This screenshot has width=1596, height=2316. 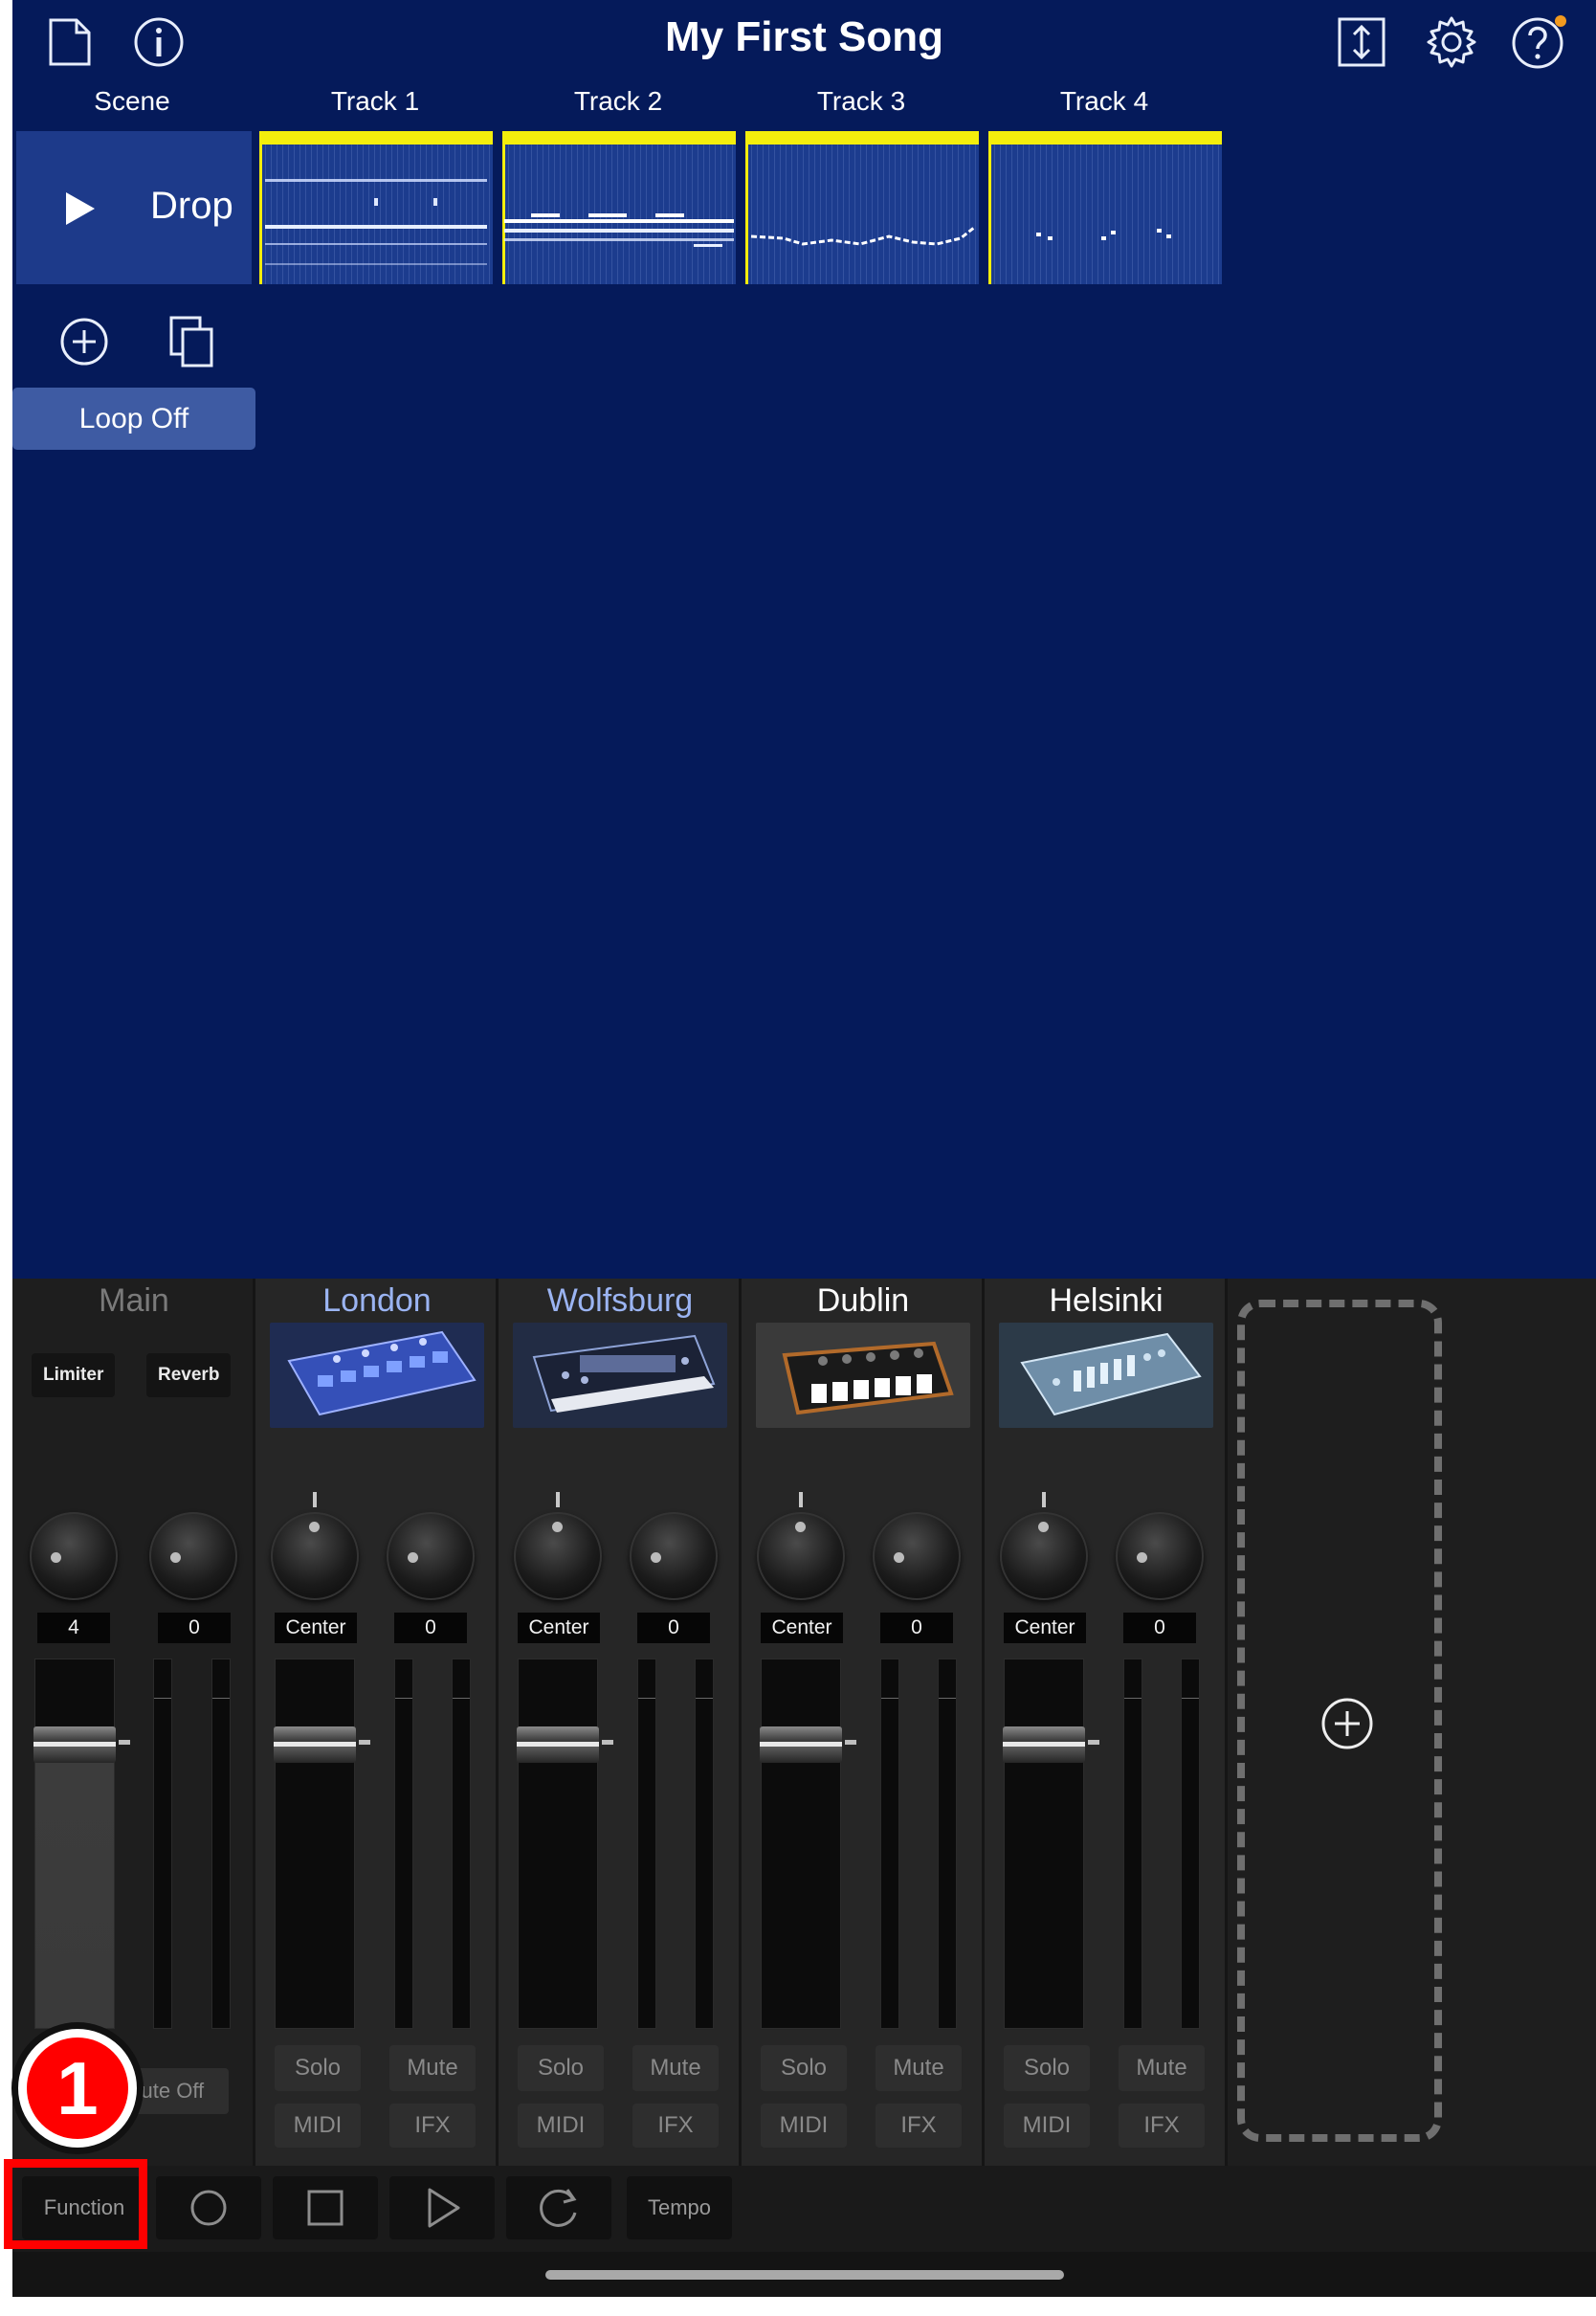 I want to click on tempo-button: Tempo, so click(x=680, y=2207).